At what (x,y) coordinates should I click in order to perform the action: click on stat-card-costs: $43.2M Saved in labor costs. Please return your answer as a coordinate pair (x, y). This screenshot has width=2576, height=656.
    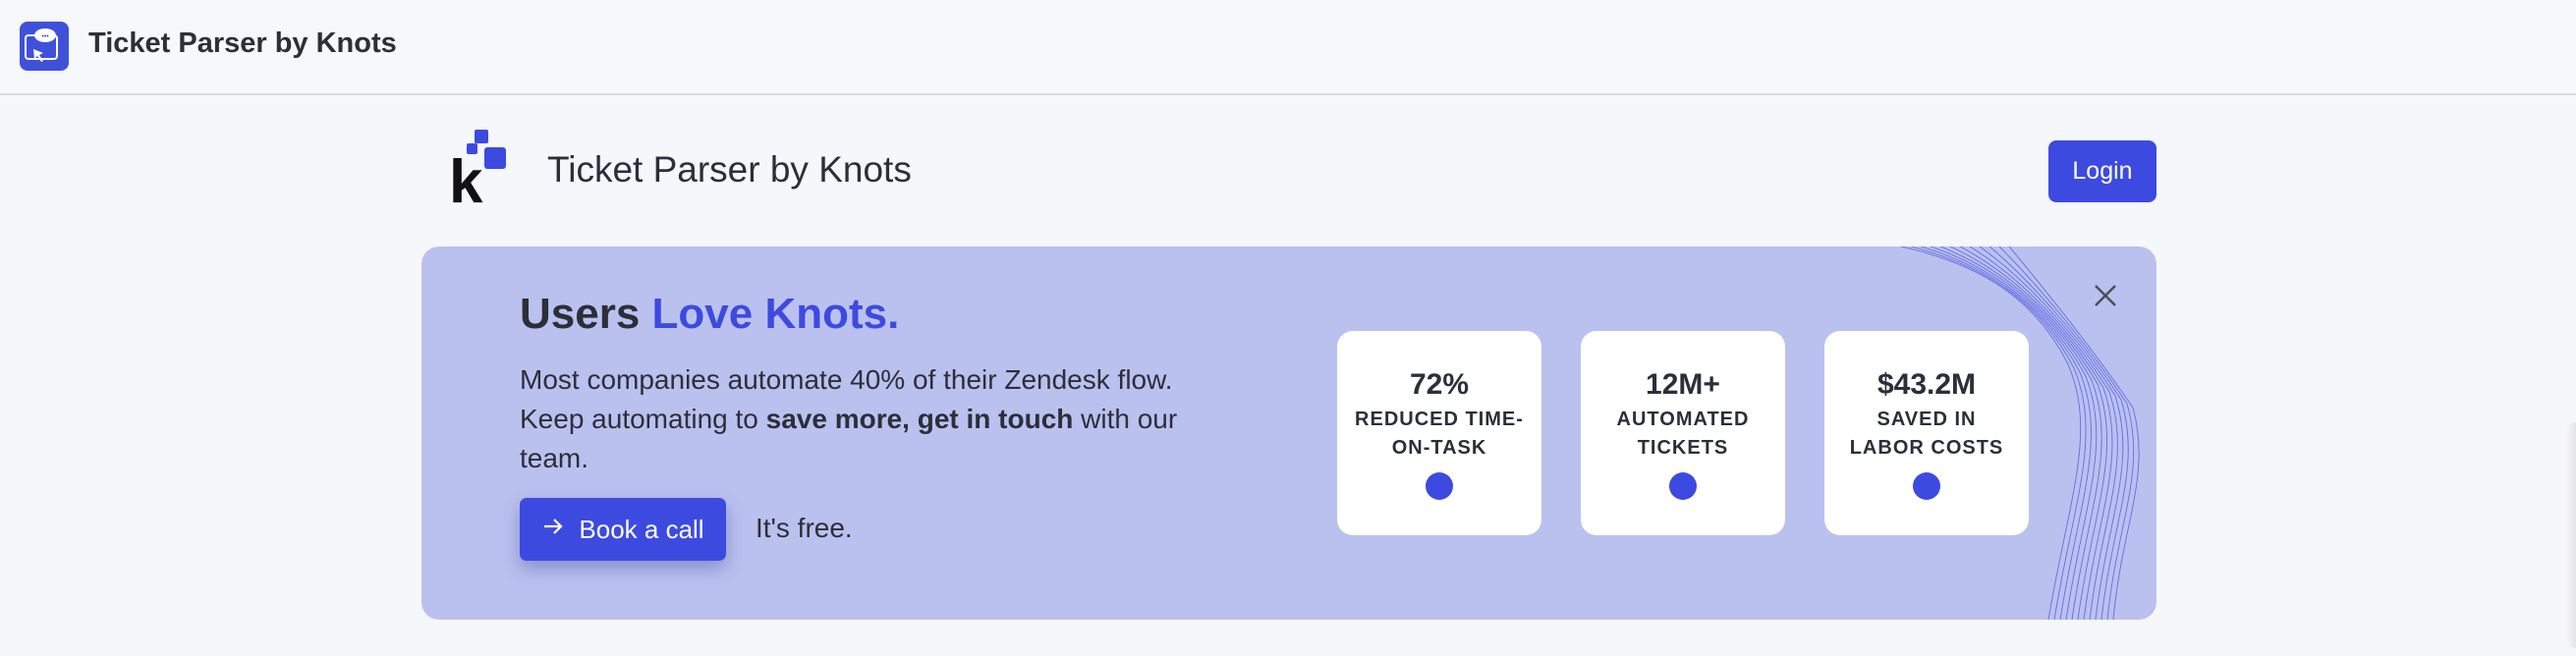
    Looking at the image, I should click on (1926, 433).